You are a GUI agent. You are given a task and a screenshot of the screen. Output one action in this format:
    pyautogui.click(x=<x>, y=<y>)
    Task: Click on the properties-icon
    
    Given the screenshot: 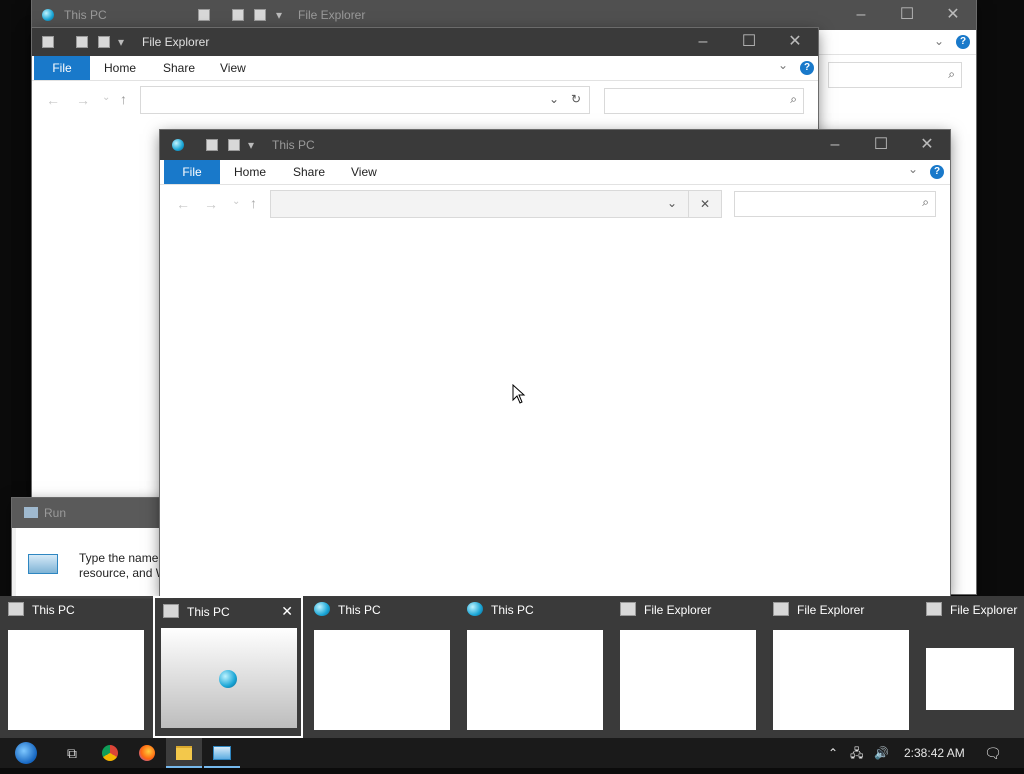 What is the action you would take?
    pyautogui.click(x=204, y=15)
    